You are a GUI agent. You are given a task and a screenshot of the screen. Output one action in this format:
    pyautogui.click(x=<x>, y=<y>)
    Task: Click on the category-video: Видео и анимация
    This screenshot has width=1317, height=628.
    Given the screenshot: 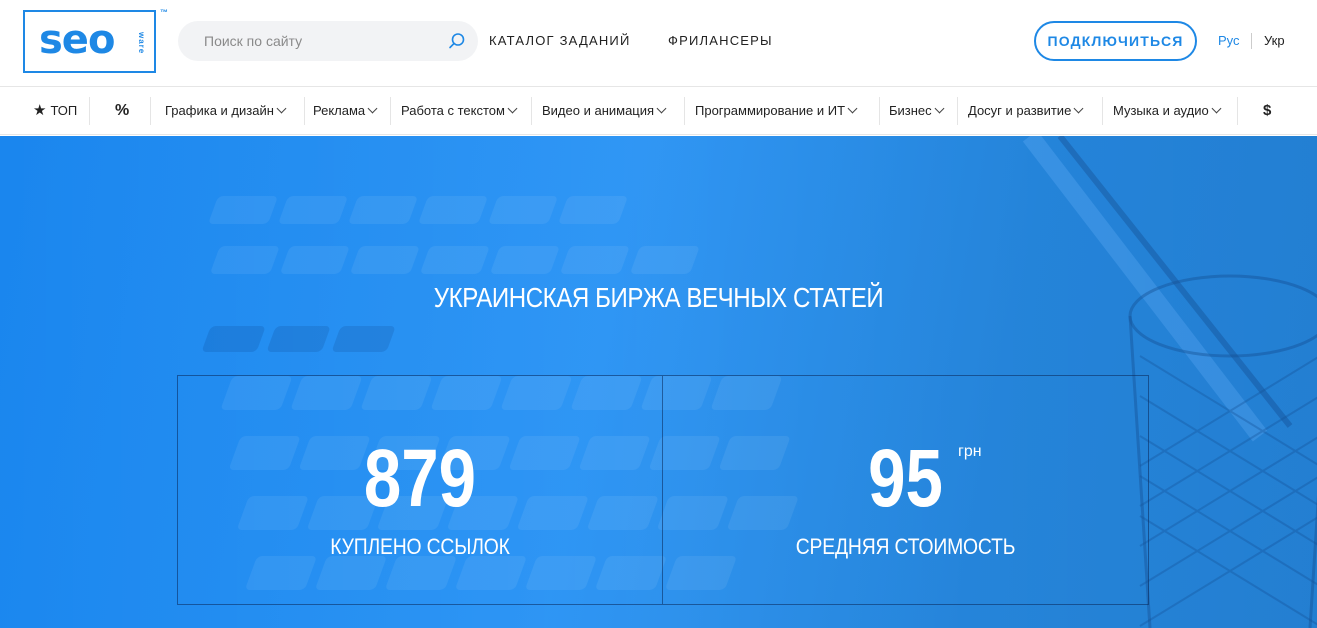 What is the action you would take?
    pyautogui.click(x=604, y=111)
    